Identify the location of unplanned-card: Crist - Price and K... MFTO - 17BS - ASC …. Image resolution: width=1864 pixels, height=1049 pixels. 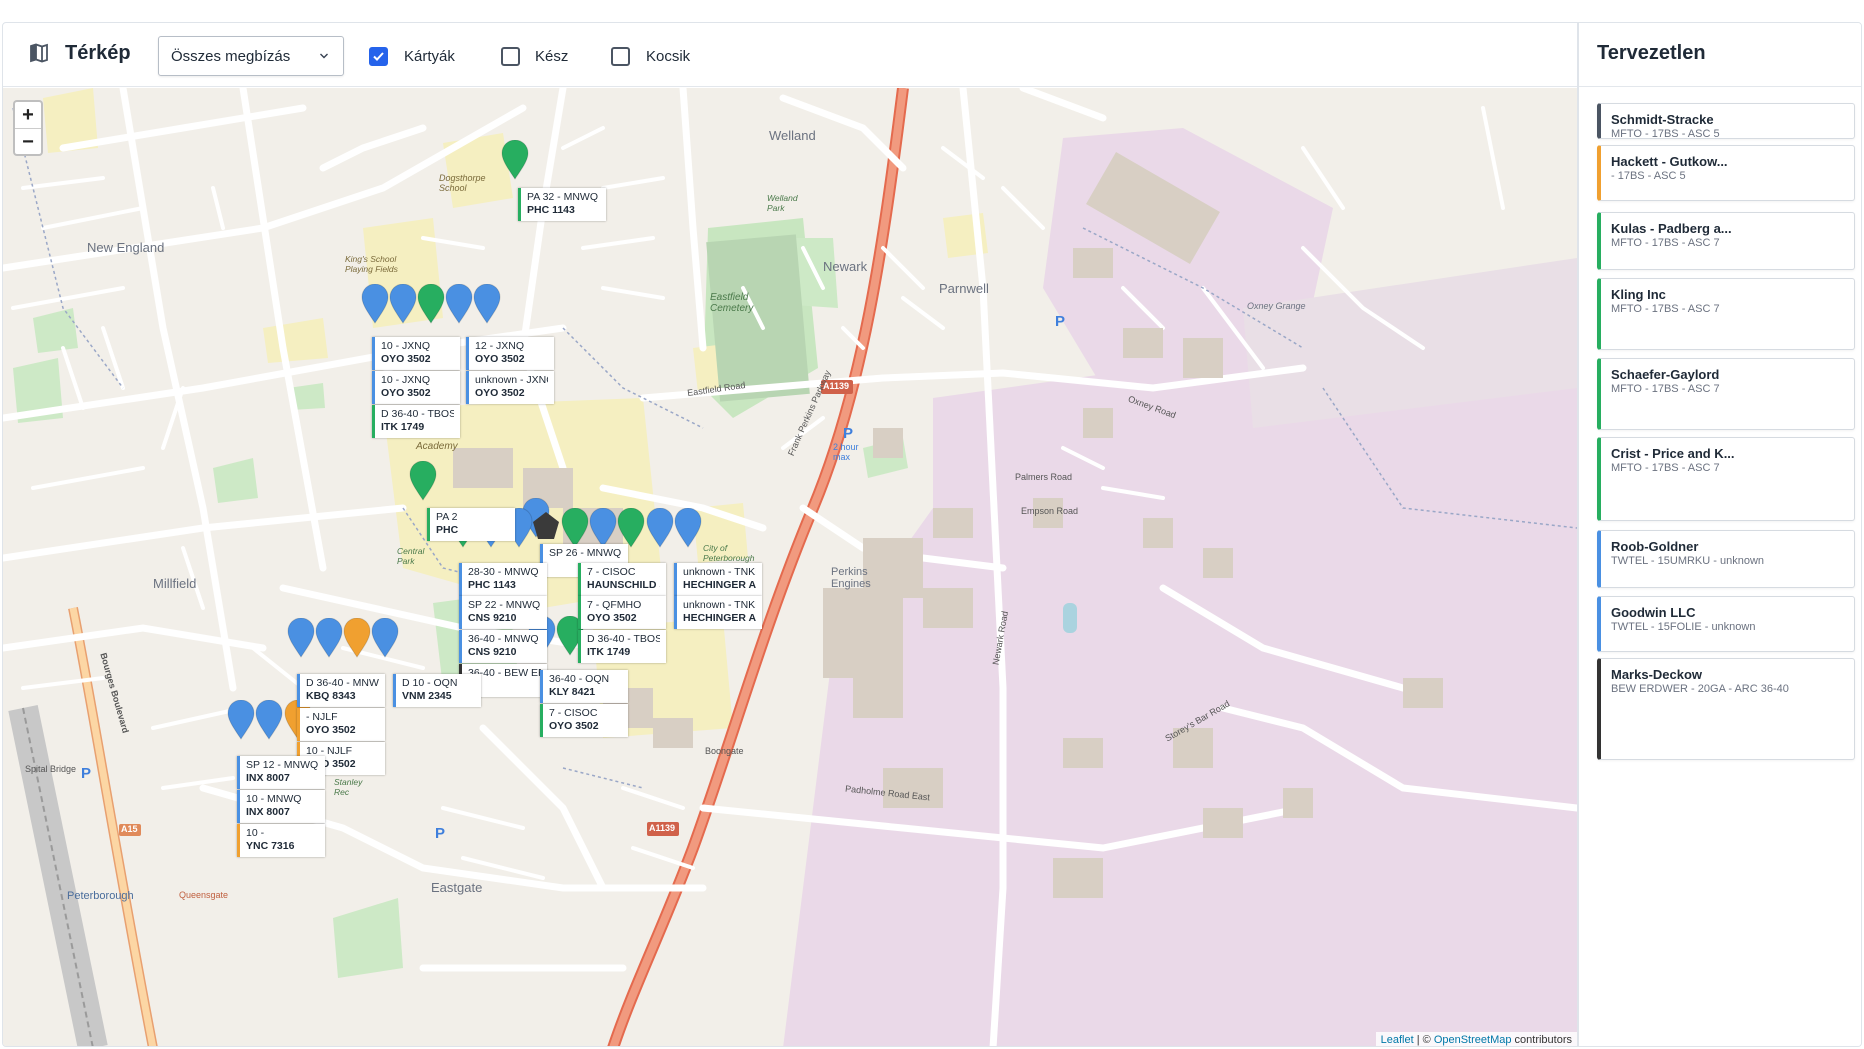
(1726, 479).